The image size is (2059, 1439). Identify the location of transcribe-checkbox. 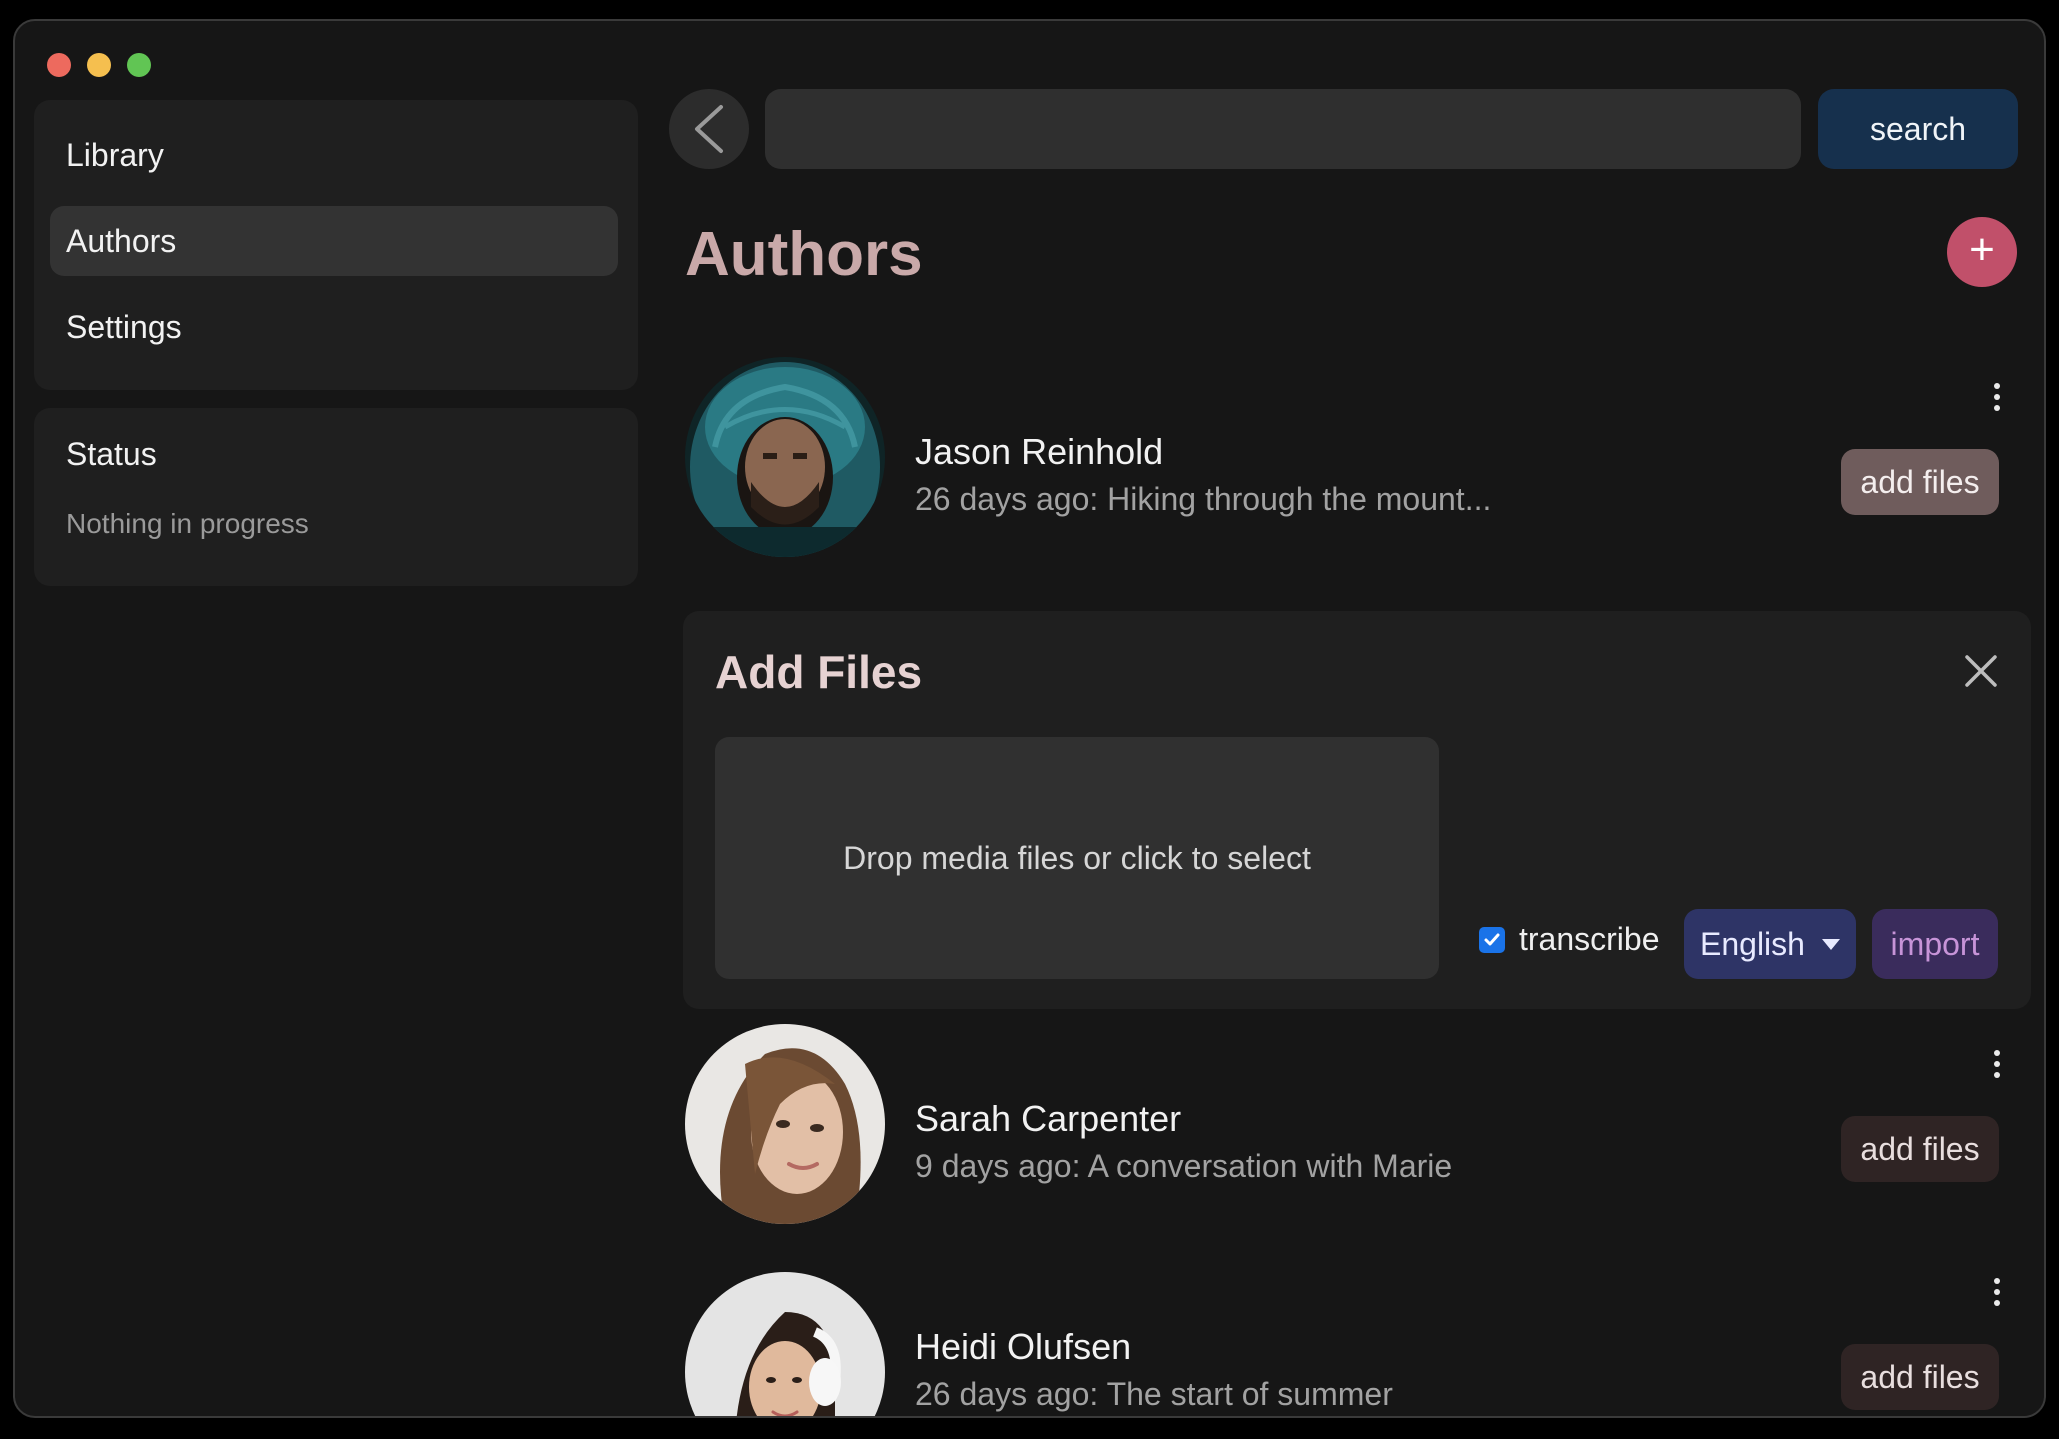
(1492, 939).